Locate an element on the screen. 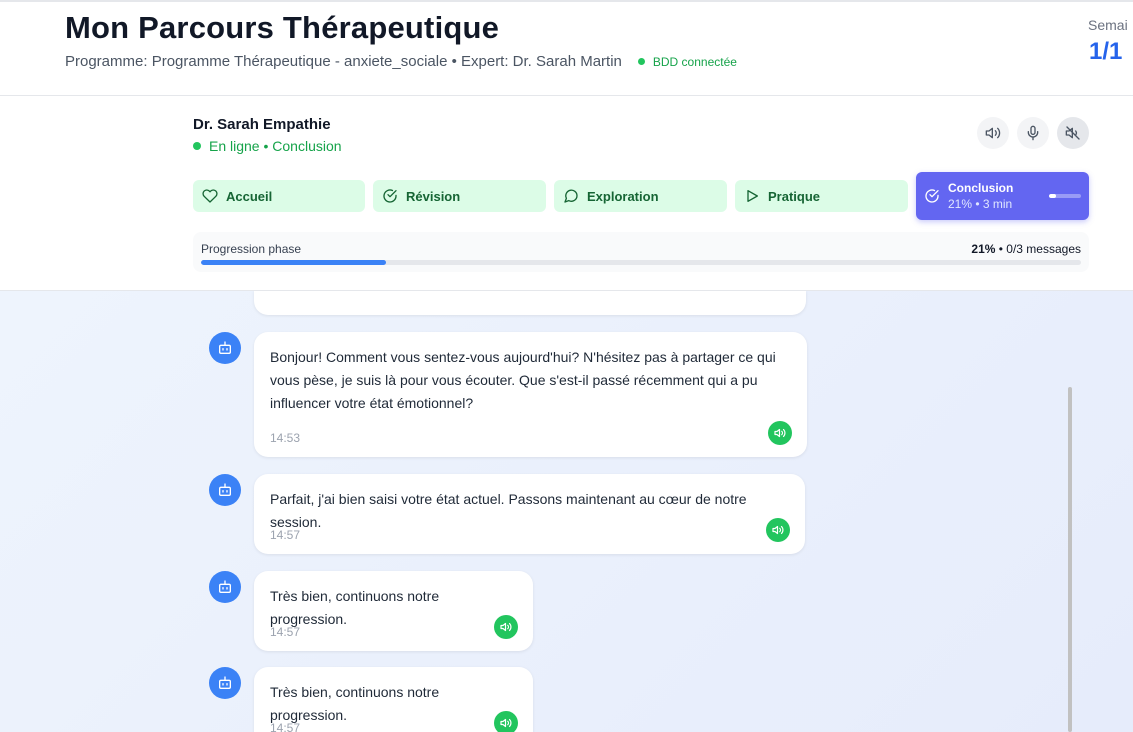 This screenshot has height=732, width=1133. mute-icon is located at coordinates (1072, 133).